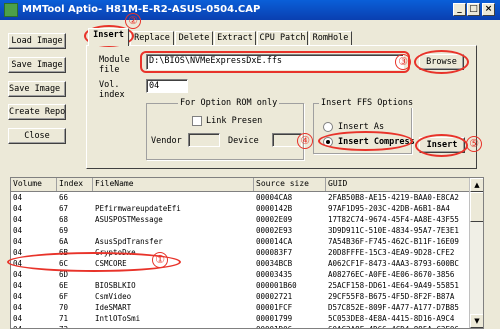  I want to click on volume-index-field: 04, so click(167, 86).